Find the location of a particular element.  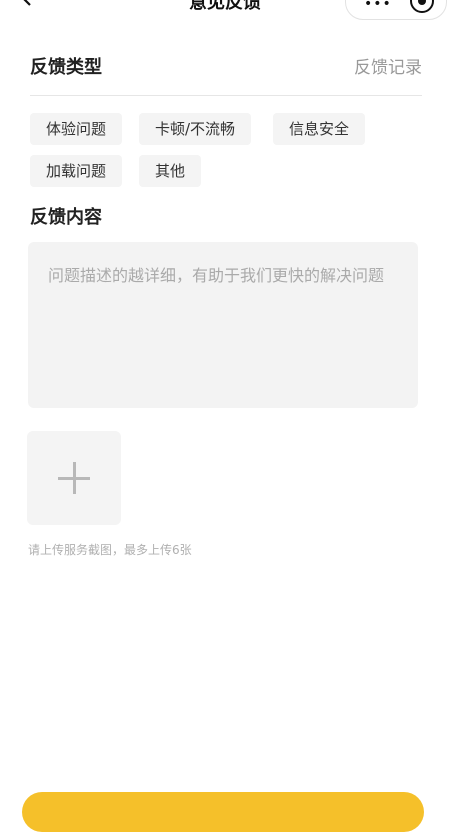

chip-security: 信息安全 is located at coordinates (319, 129).